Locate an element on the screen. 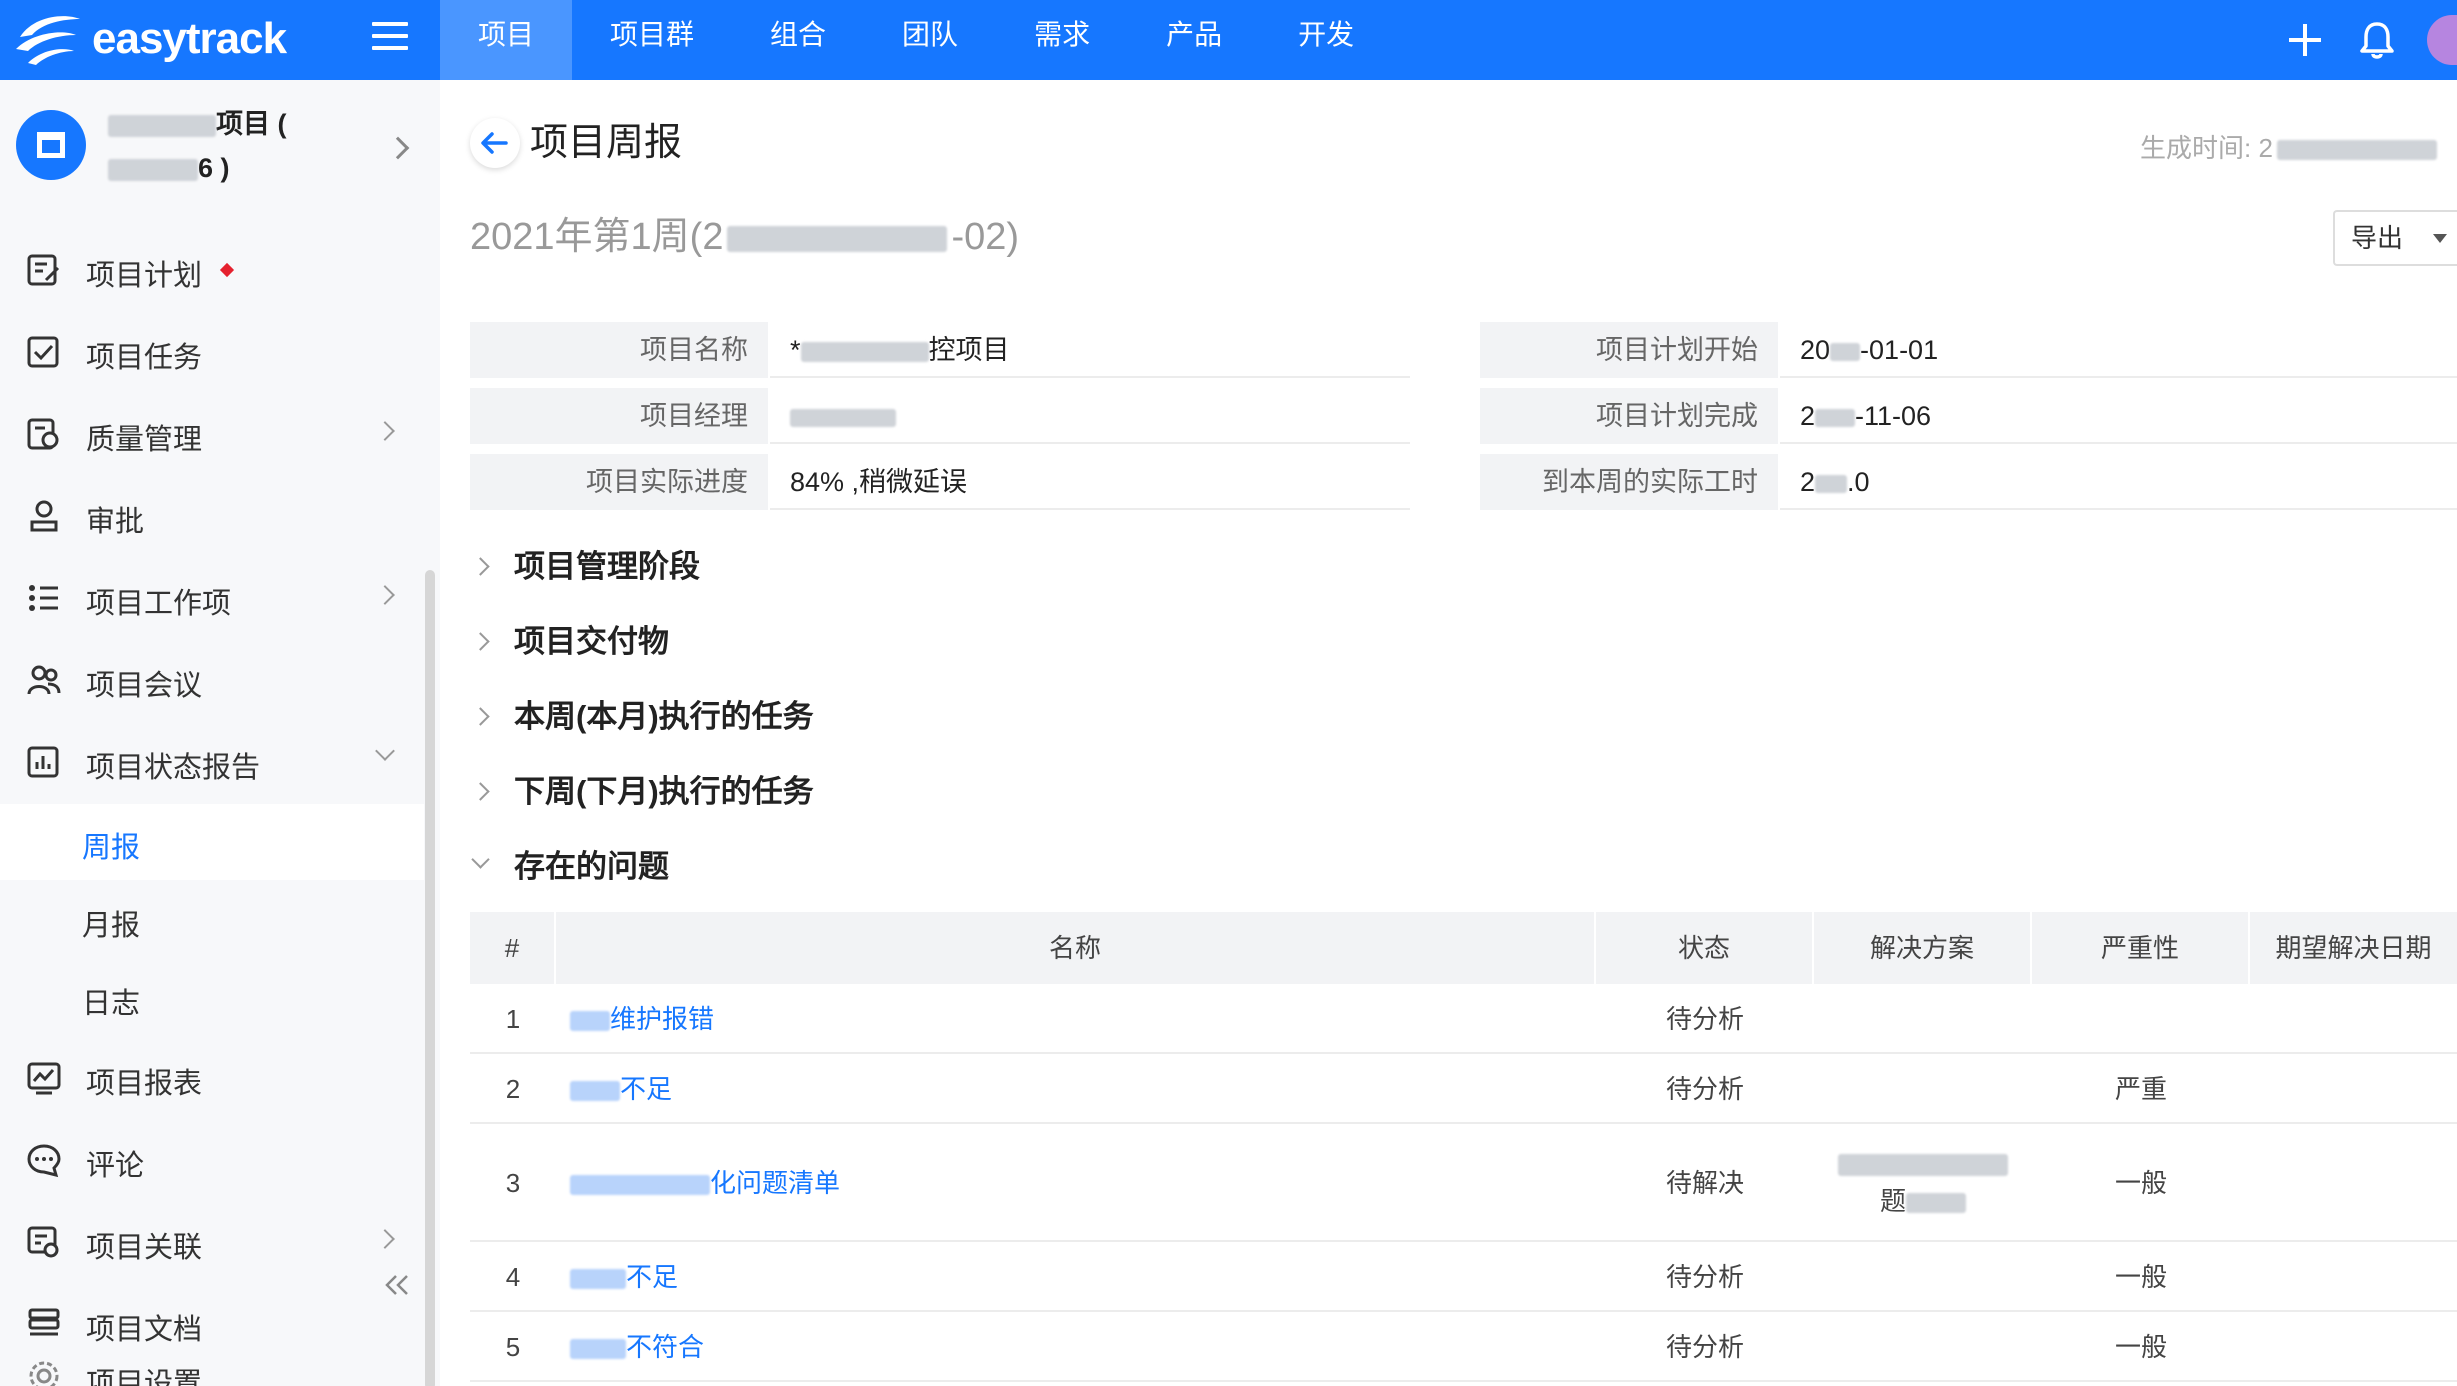 The width and height of the screenshot is (2457, 1386). cell-number: 4 is located at coordinates (513, 1277).